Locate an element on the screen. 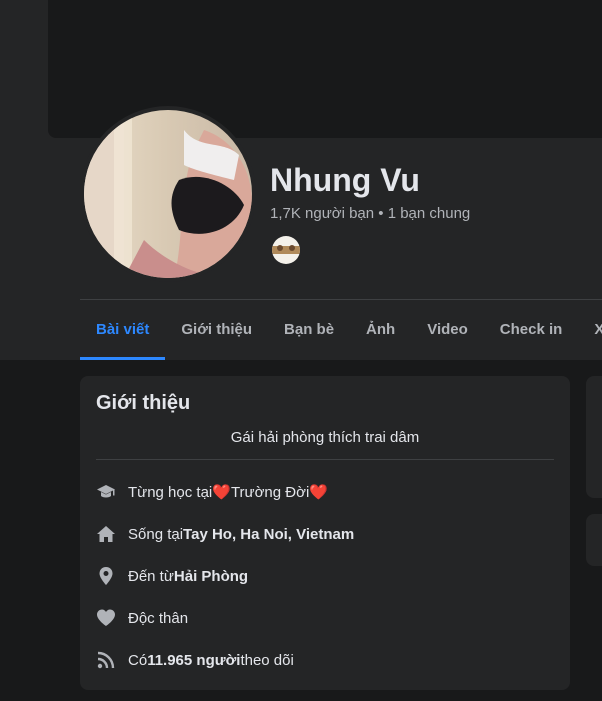 The image size is (602, 701). profile-name: Nhung Vu is located at coordinates (345, 180).